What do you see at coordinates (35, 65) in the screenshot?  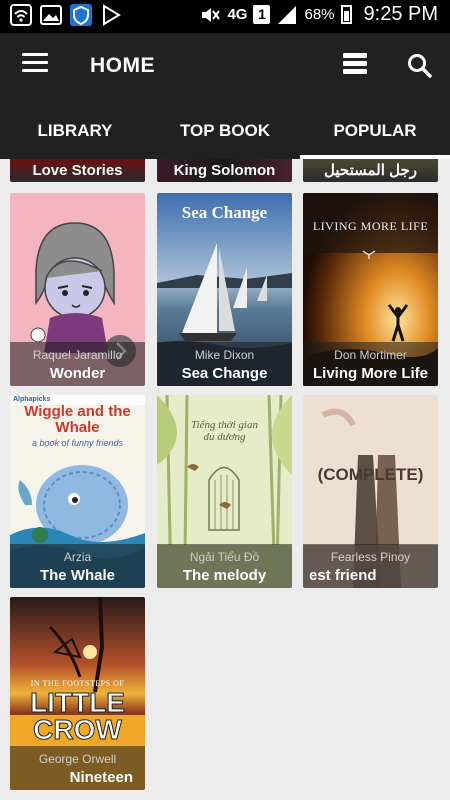 I see `menu-icon` at bounding box center [35, 65].